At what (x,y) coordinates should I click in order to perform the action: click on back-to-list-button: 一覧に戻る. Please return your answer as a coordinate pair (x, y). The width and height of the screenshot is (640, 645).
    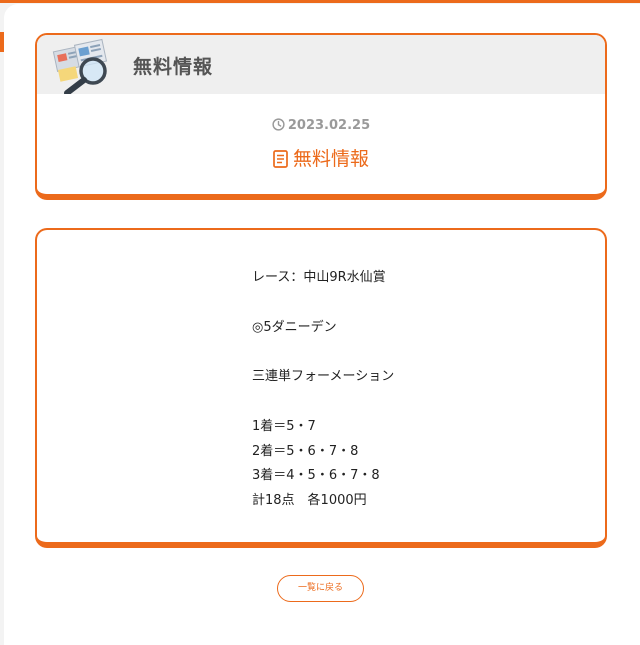
    Looking at the image, I should click on (320, 588).